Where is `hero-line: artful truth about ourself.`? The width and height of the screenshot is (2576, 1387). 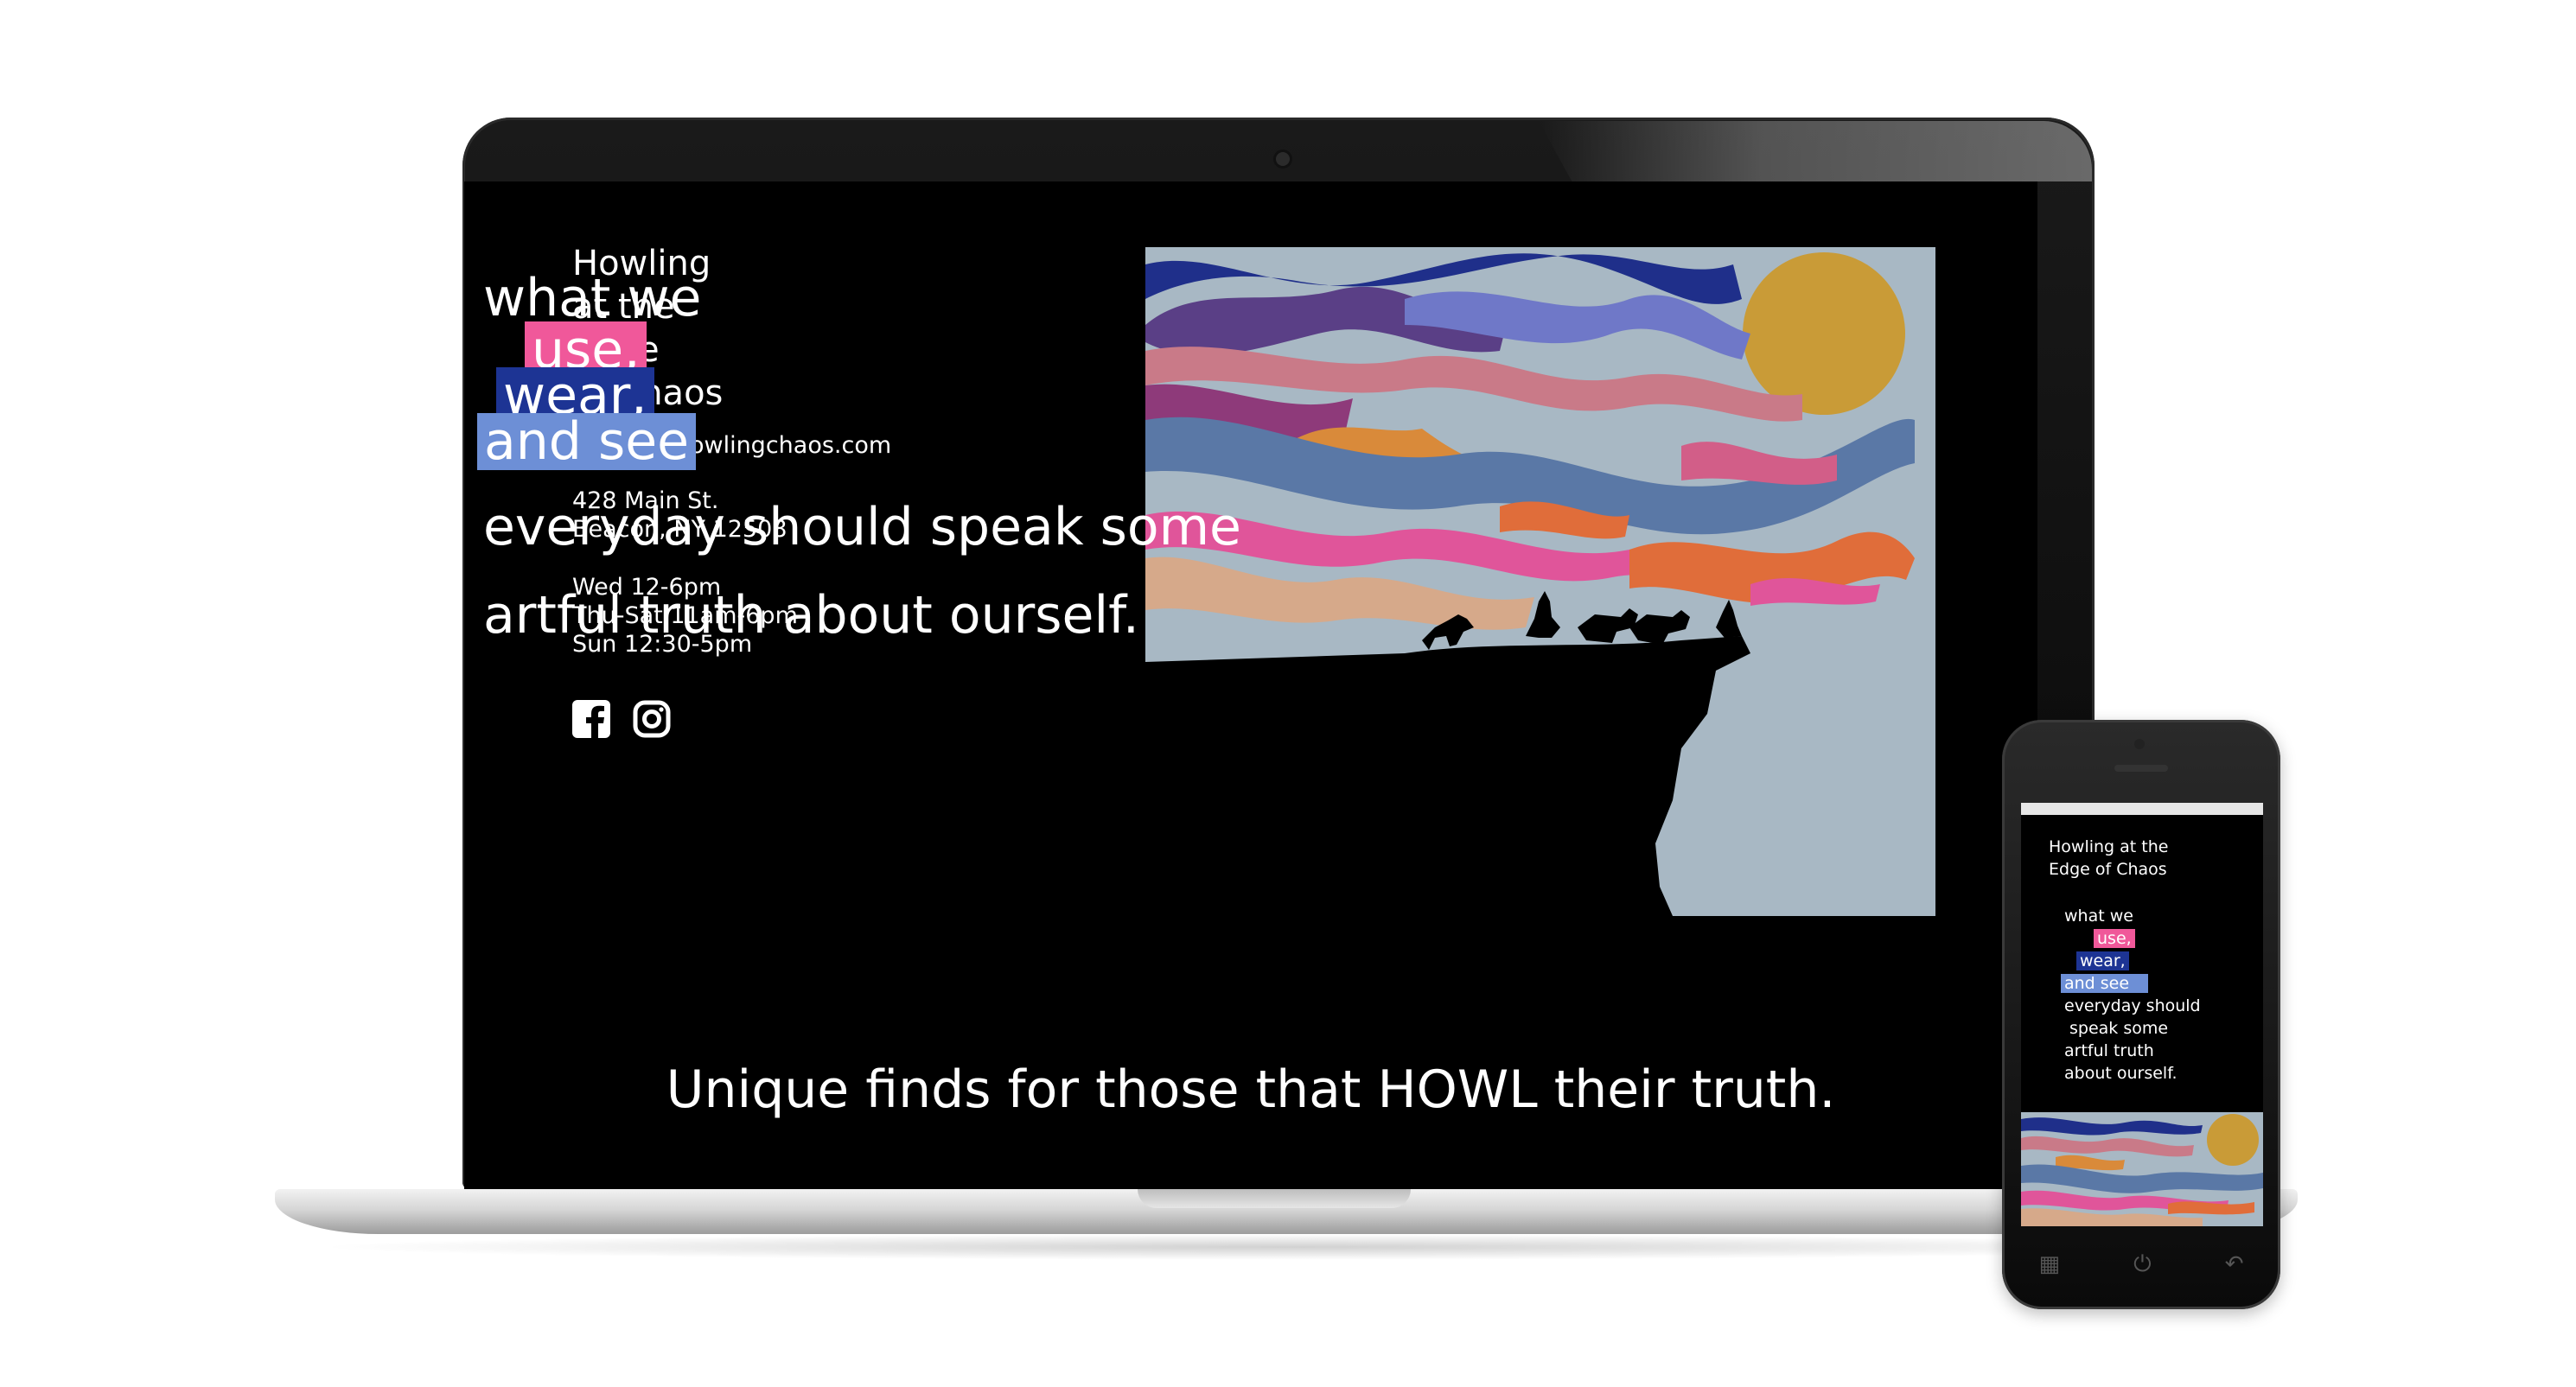 hero-line: artful truth about ourself. is located at coordinates (811, 615).